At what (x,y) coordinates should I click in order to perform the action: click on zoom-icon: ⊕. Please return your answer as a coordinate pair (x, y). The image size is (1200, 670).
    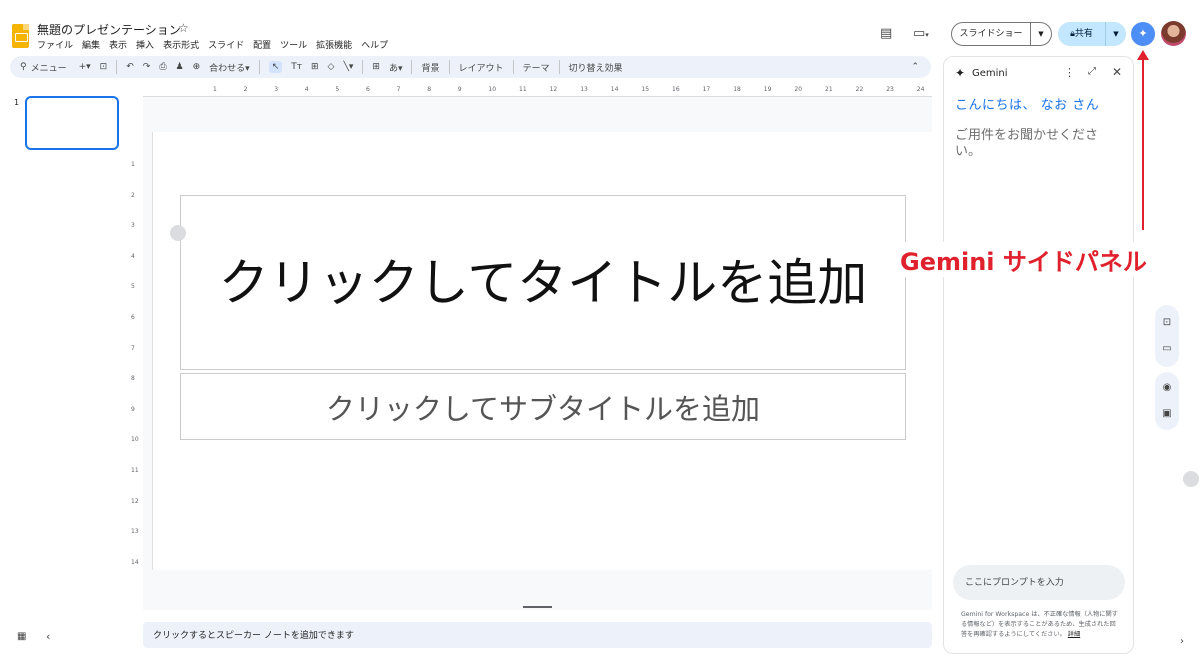
    Looking at the image, I should click on (197, 67).